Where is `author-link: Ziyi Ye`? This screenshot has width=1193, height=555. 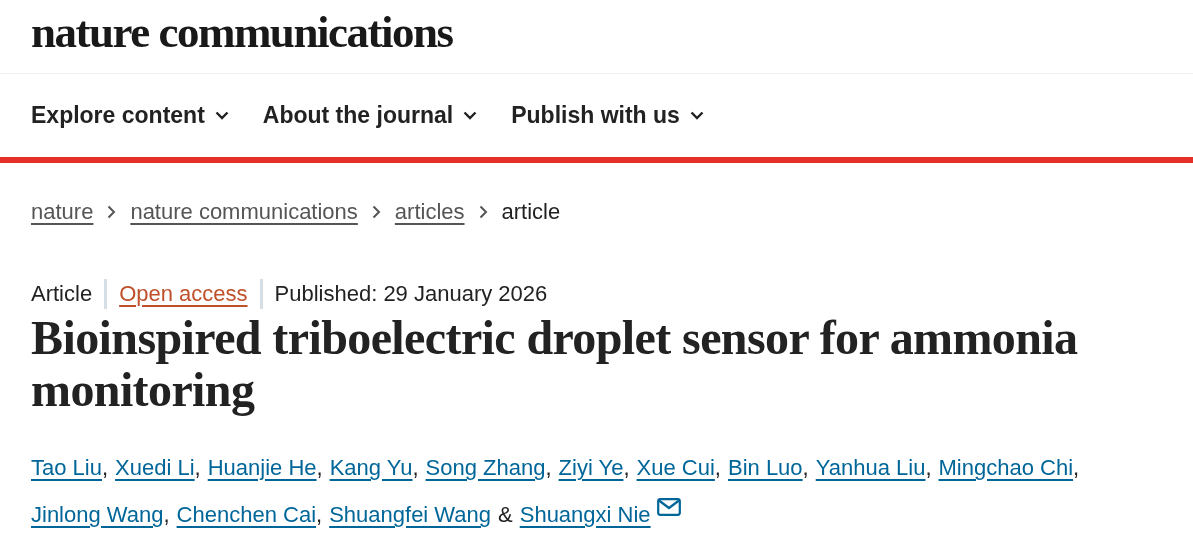 author-link: Ziyi Ye is located at coordinates (591, 467).